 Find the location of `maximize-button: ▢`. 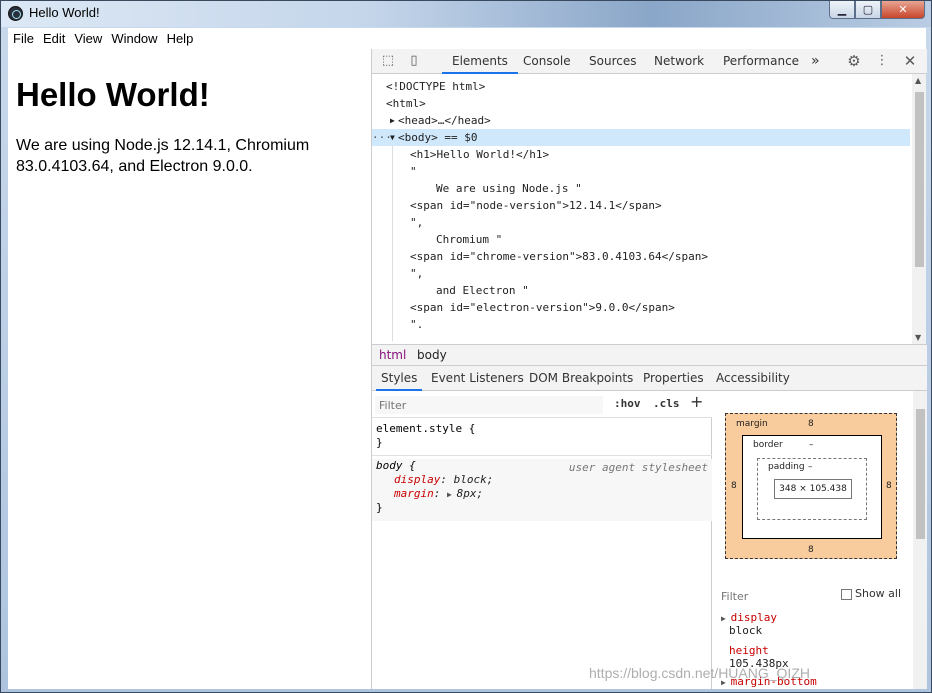

maximize-button: ▢ is located at coordinates (868, 10).